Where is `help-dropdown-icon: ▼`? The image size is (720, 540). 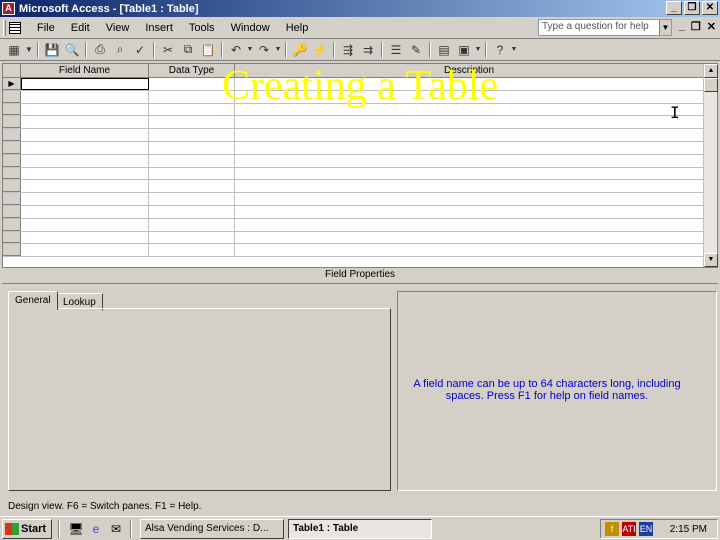 help-dropdown-icon: ▼ is located at coordinates (514, 50).